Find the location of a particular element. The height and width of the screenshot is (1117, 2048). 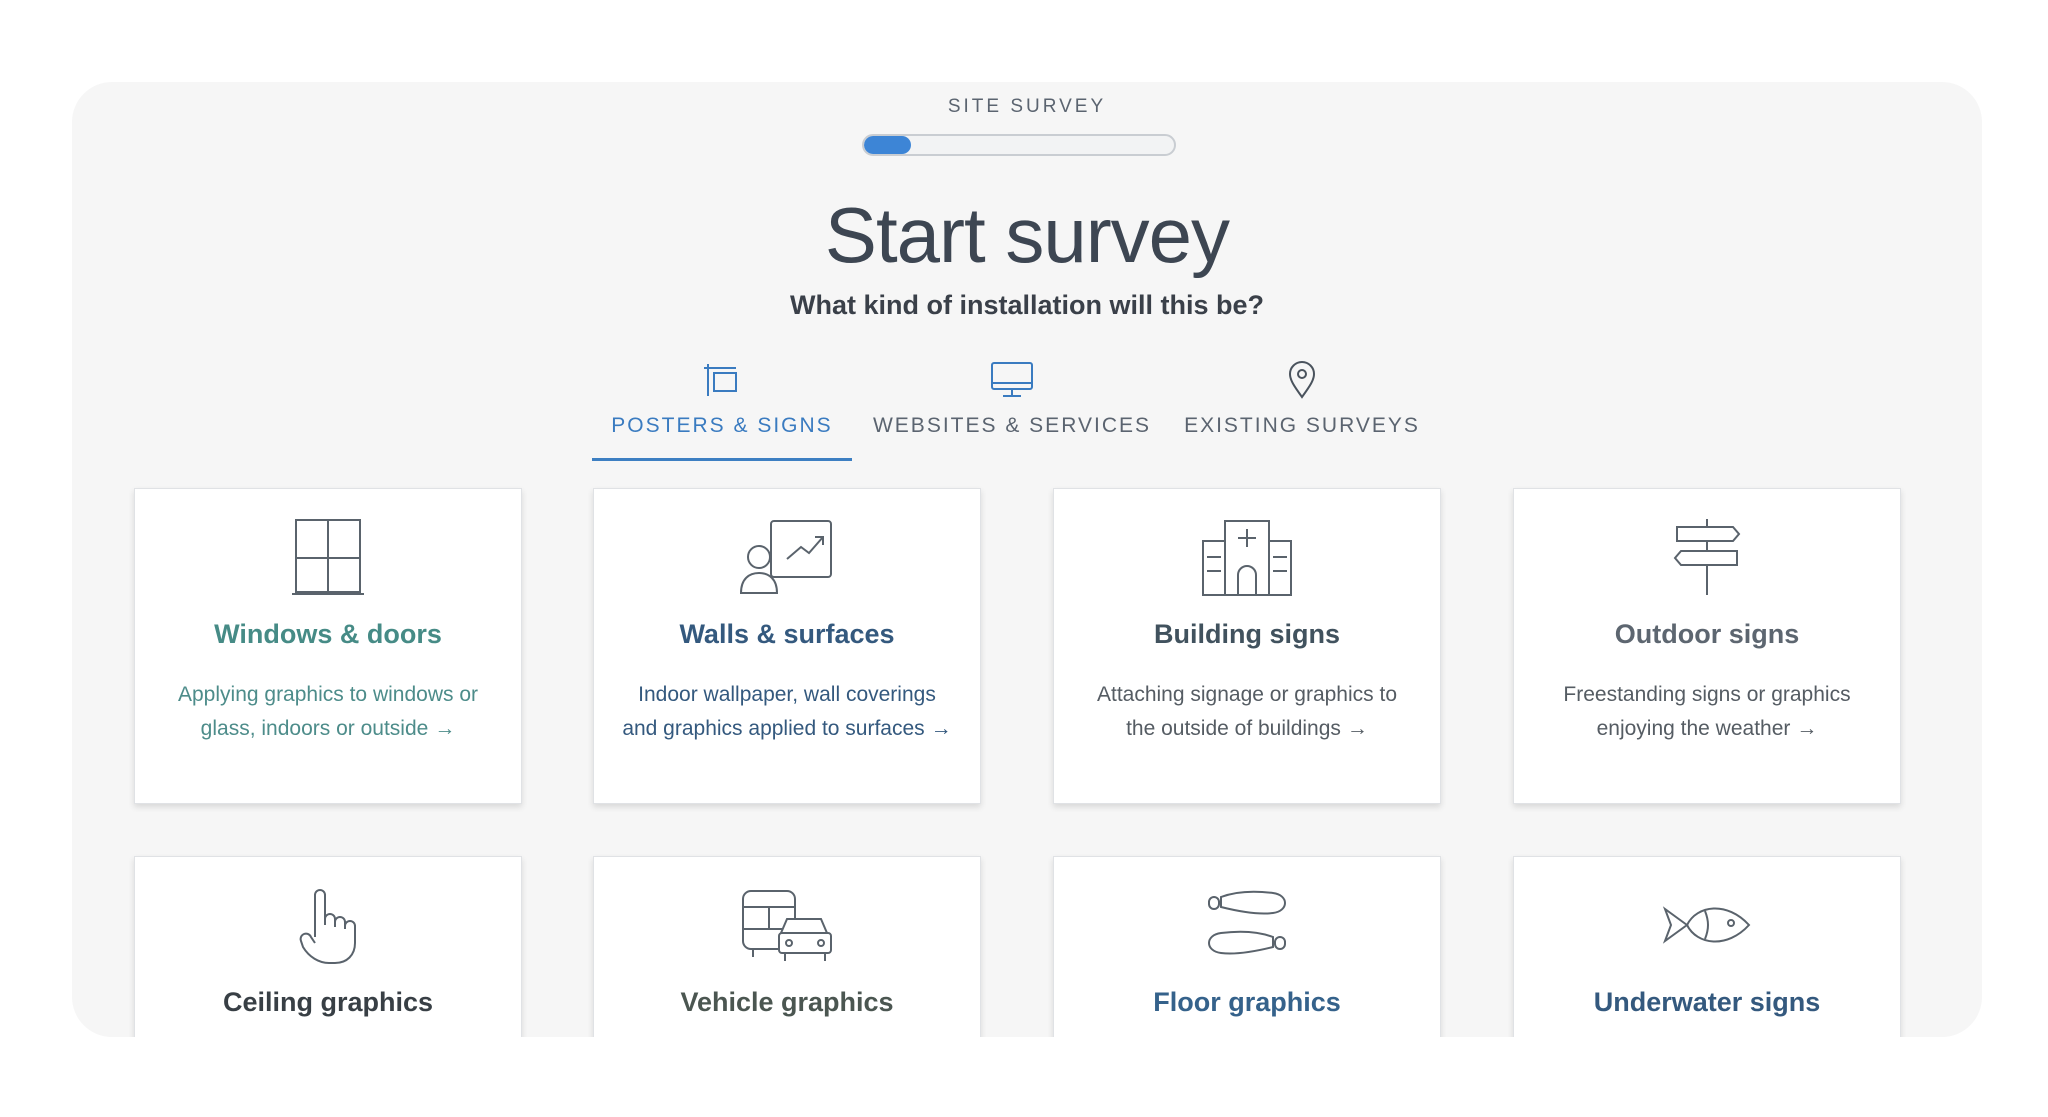

survey-progress-bar is located at coordinates (1019, 145).